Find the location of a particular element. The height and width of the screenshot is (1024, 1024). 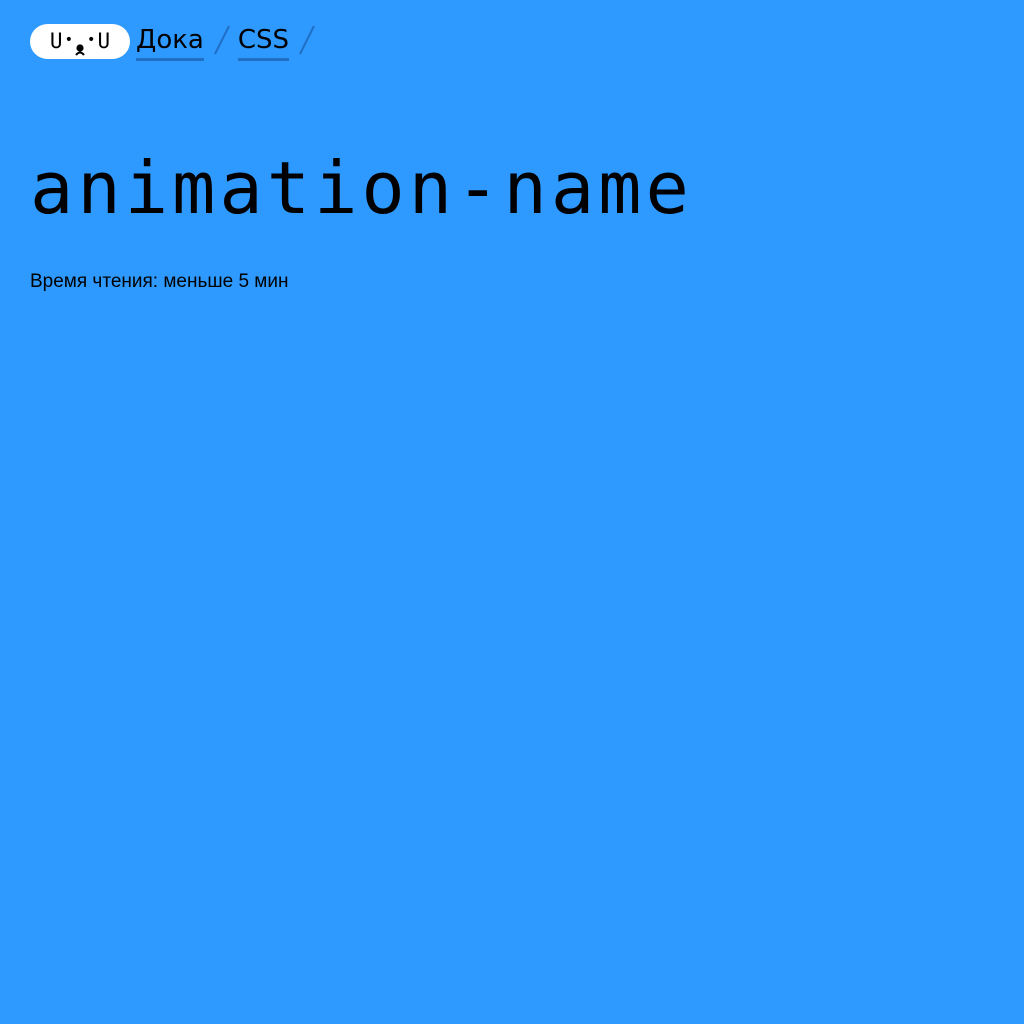

breadcrumb-doka-link: Дока is located at coordinates (170, 41).